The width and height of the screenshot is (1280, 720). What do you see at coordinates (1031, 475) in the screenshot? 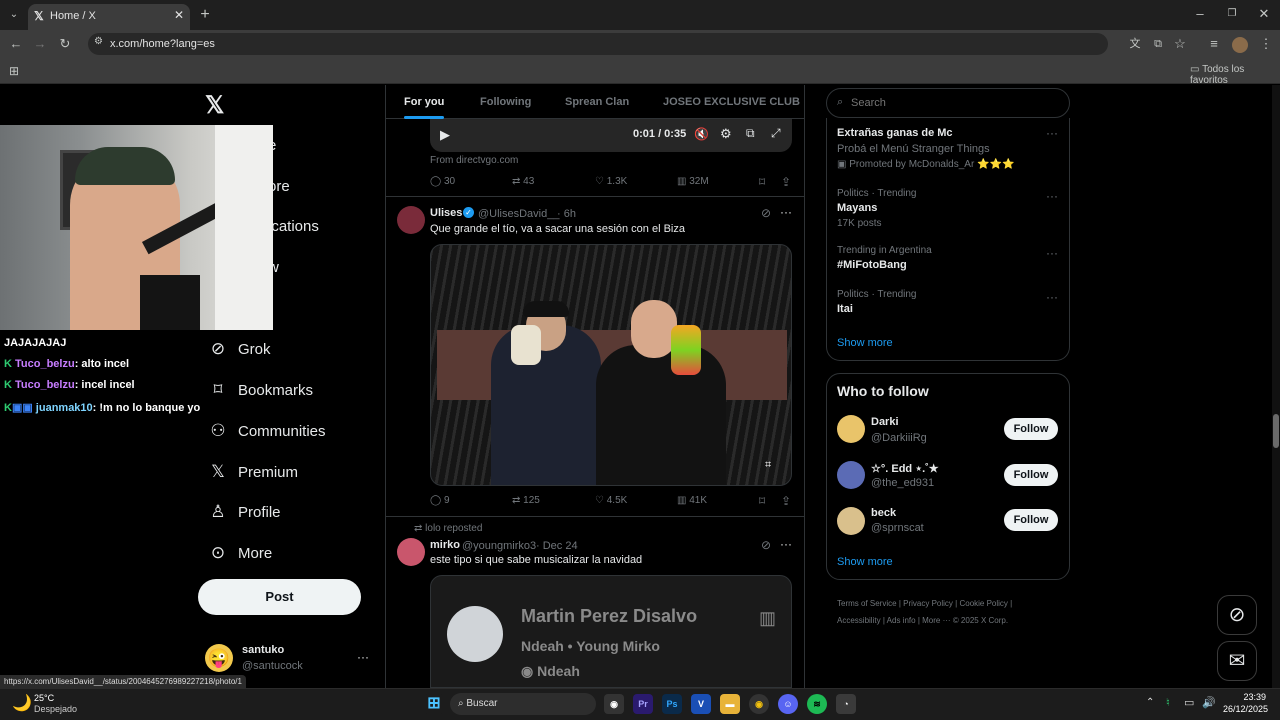
I see `follow-button: Follow` at bounding box center [1031, 475].